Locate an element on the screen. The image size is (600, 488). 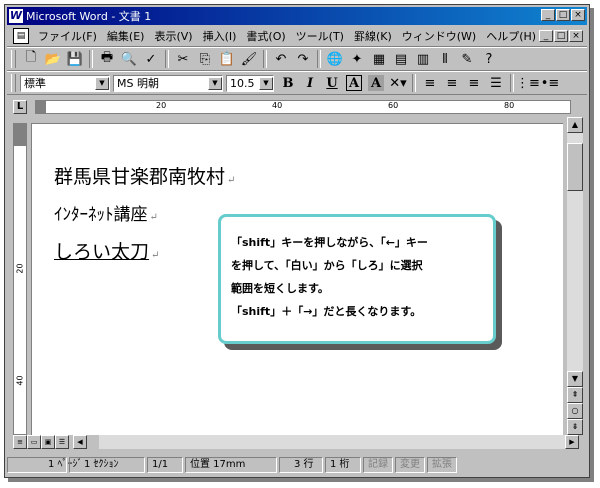
font-size-value: 10.5 is located at coordinates (242, 83).